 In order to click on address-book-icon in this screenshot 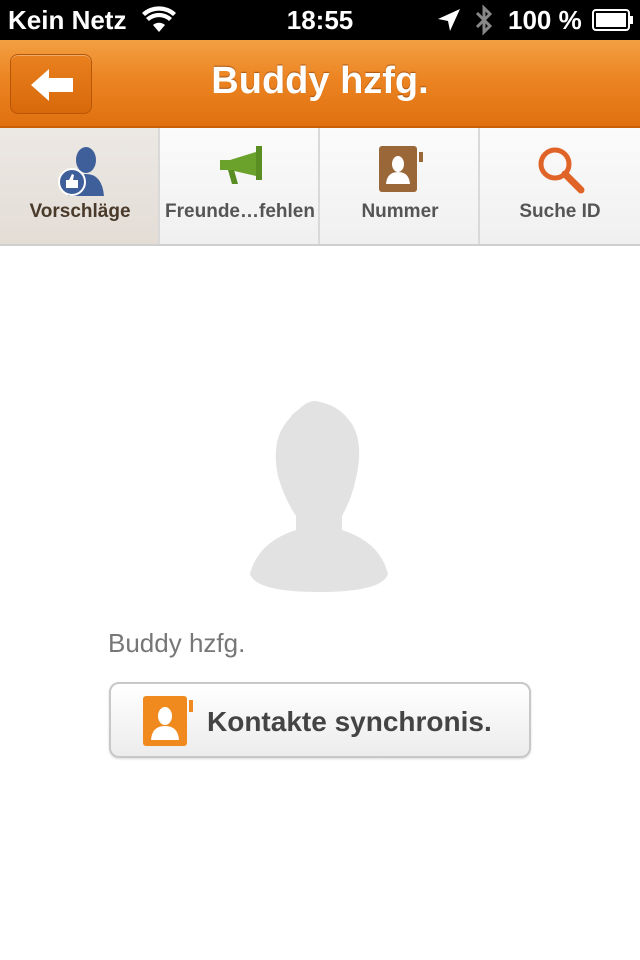, I will do `click(401, 169)`.